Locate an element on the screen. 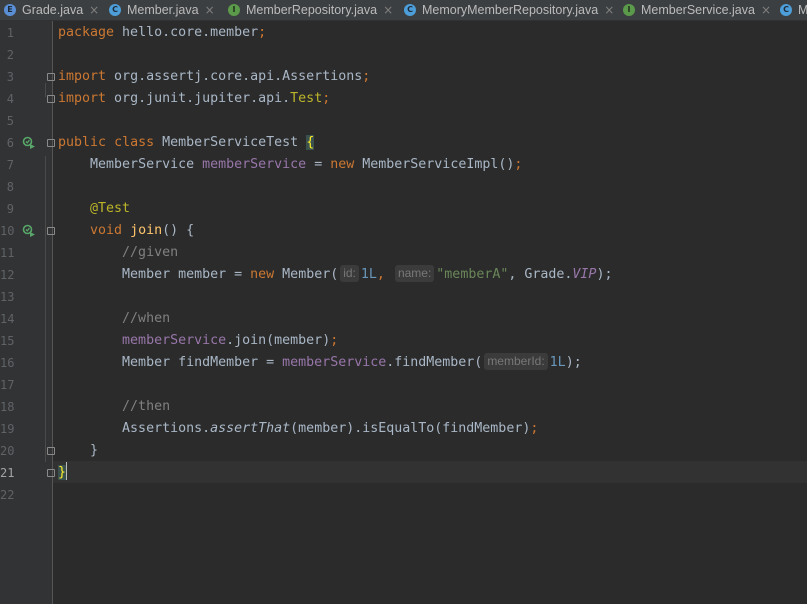 The image size is (807, 604). code-line-4: import org.junit.jupiter.api.Test; is located at coordinates (194, 99).